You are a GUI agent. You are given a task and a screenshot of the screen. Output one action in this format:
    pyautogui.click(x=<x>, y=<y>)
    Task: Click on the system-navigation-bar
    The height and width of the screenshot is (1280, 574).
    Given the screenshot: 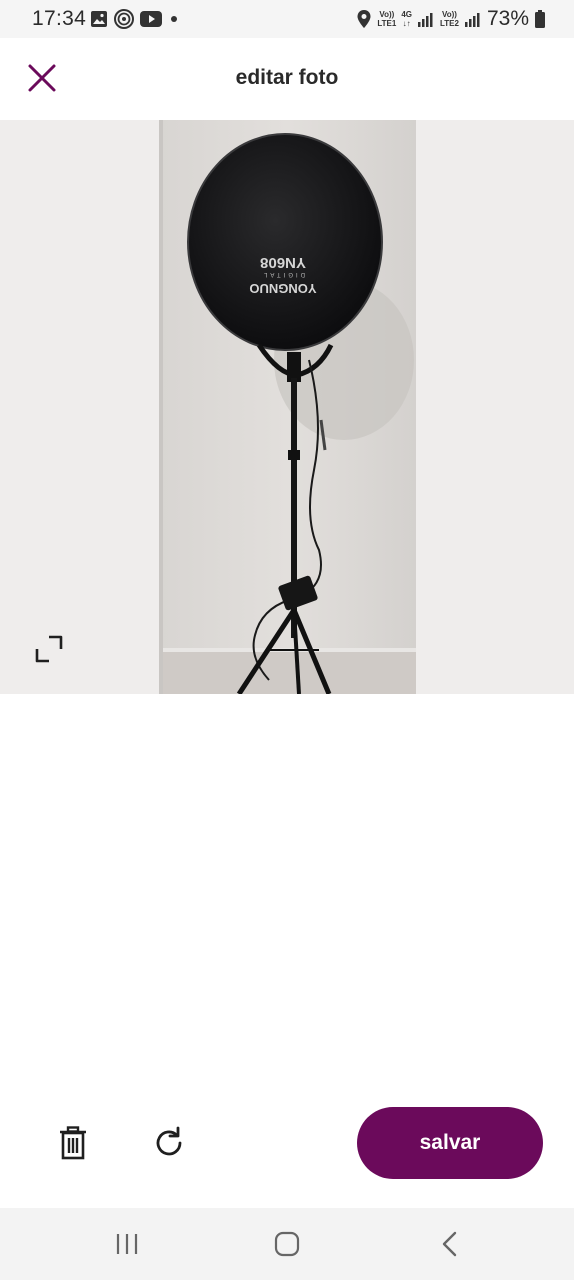 What is the action you would take?
    pyautogui.click(x=287, y=1244)
    